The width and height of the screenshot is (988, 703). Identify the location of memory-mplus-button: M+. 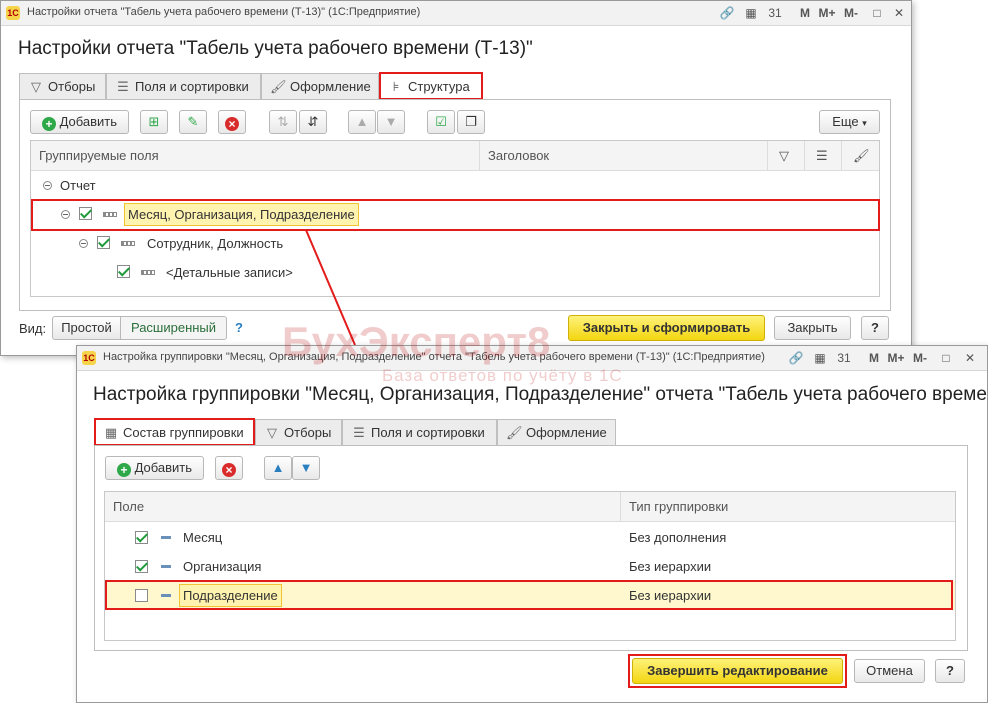
(896, 358).